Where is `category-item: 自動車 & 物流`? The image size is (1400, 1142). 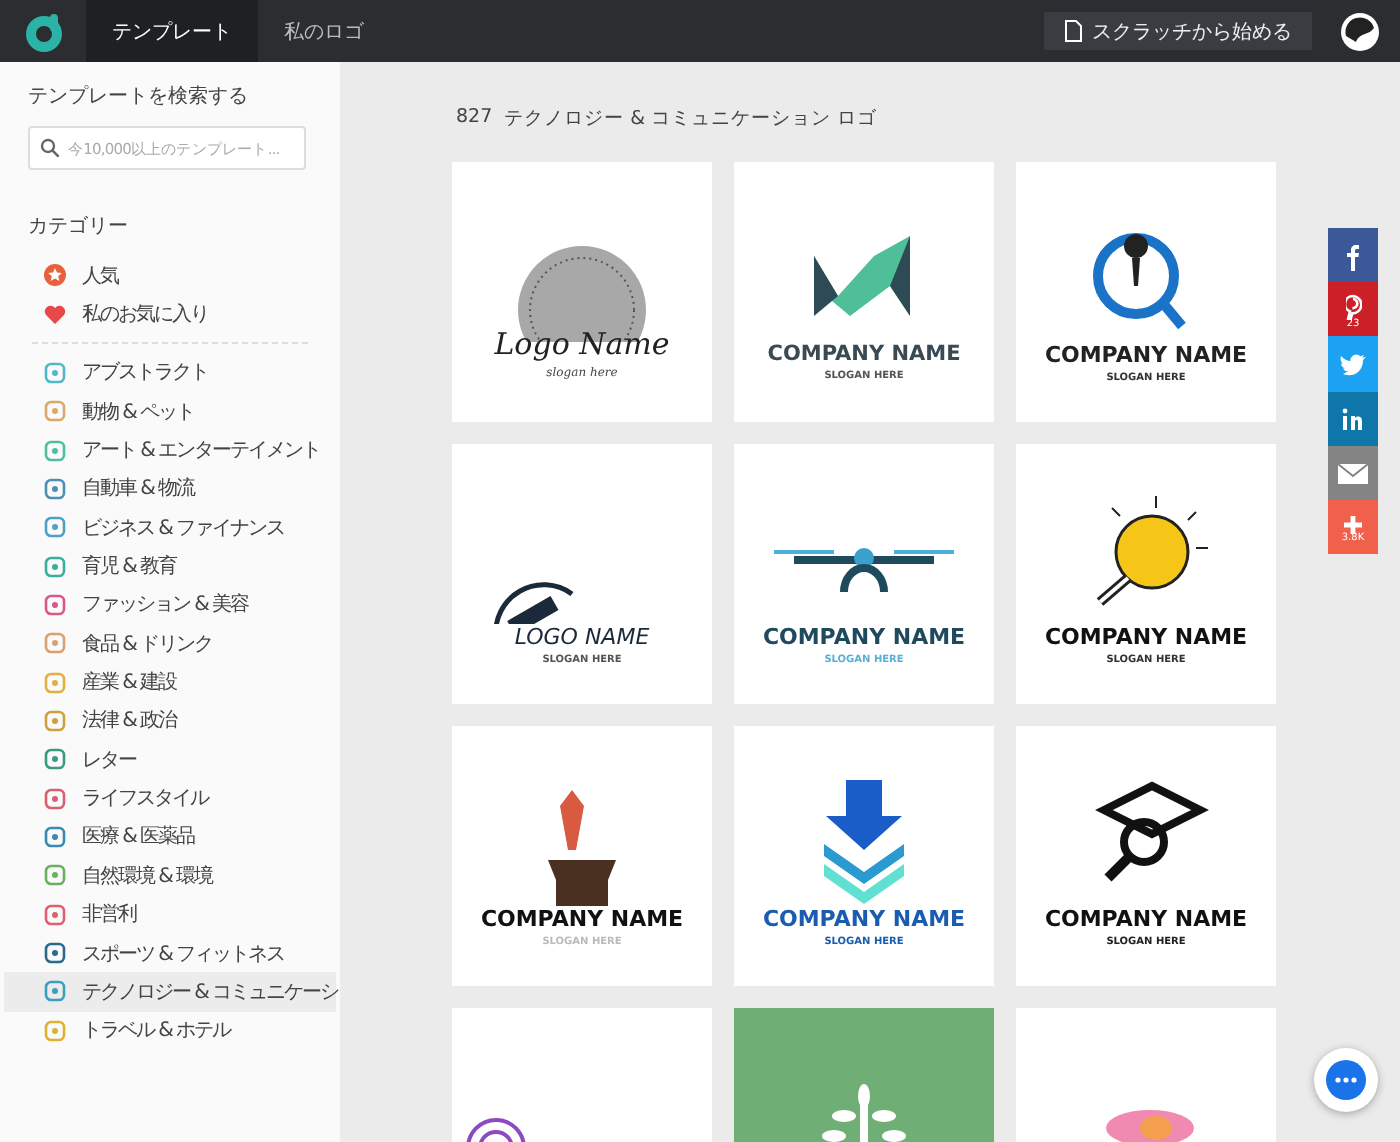 category-item: 自動車 & 物流 is located at coordinates (170, 489).